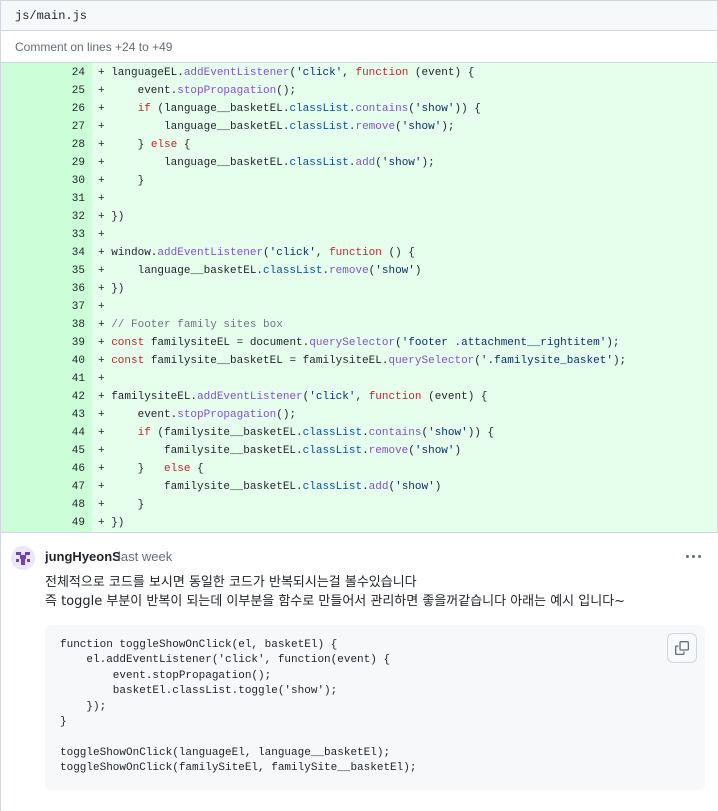 The image size is (718, 811). I want to click on diff-line: 31 +, so click(359, 199).